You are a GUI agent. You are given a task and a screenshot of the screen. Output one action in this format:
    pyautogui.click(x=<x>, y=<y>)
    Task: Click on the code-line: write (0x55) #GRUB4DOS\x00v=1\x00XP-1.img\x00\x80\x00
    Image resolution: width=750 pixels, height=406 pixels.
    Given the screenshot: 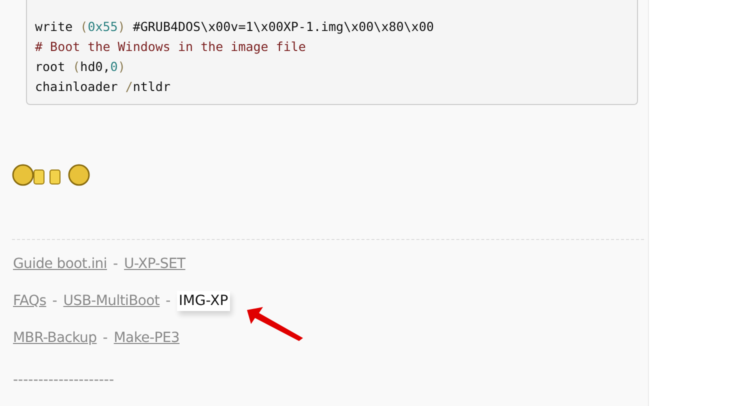 What is the action you would take?
    pyautogui.click(x=234, y=27)
    